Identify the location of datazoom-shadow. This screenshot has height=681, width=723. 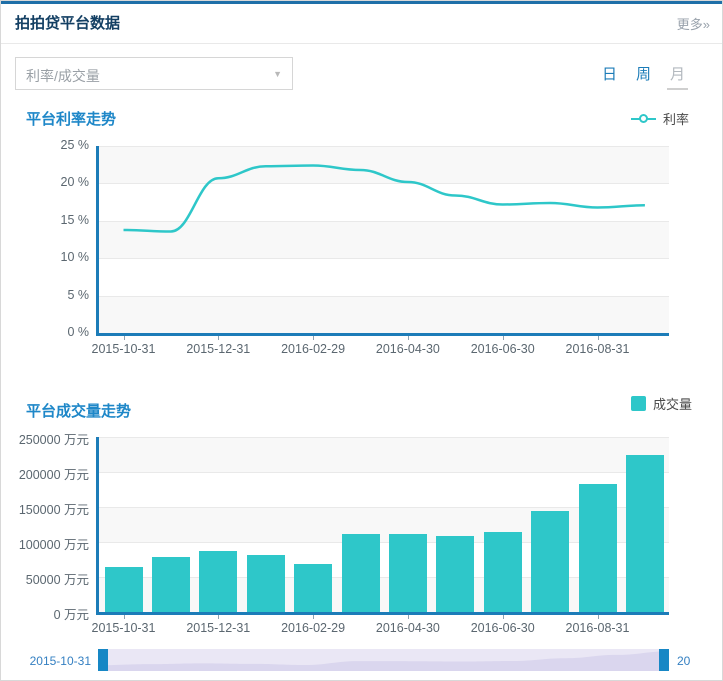
(383, 661).